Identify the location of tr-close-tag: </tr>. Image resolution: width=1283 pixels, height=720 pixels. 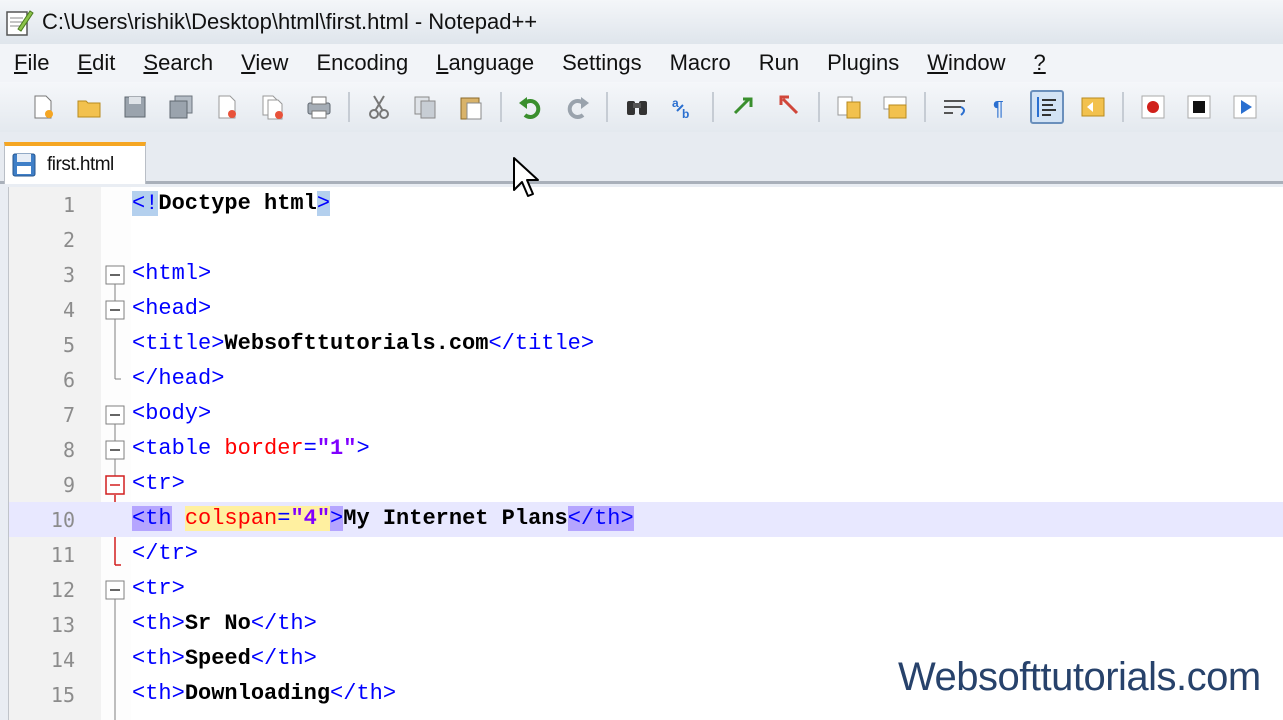
(165, 553).